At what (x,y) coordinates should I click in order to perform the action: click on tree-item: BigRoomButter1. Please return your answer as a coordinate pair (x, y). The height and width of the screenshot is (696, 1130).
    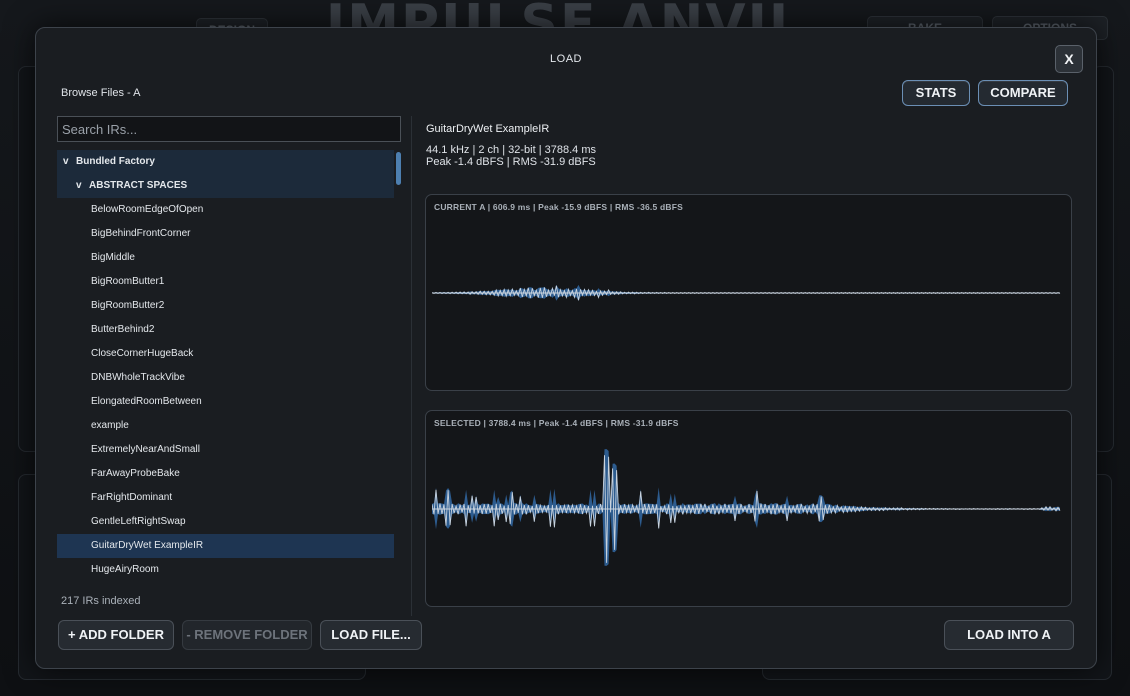
    Looking at the image, I should click on (225, 282).